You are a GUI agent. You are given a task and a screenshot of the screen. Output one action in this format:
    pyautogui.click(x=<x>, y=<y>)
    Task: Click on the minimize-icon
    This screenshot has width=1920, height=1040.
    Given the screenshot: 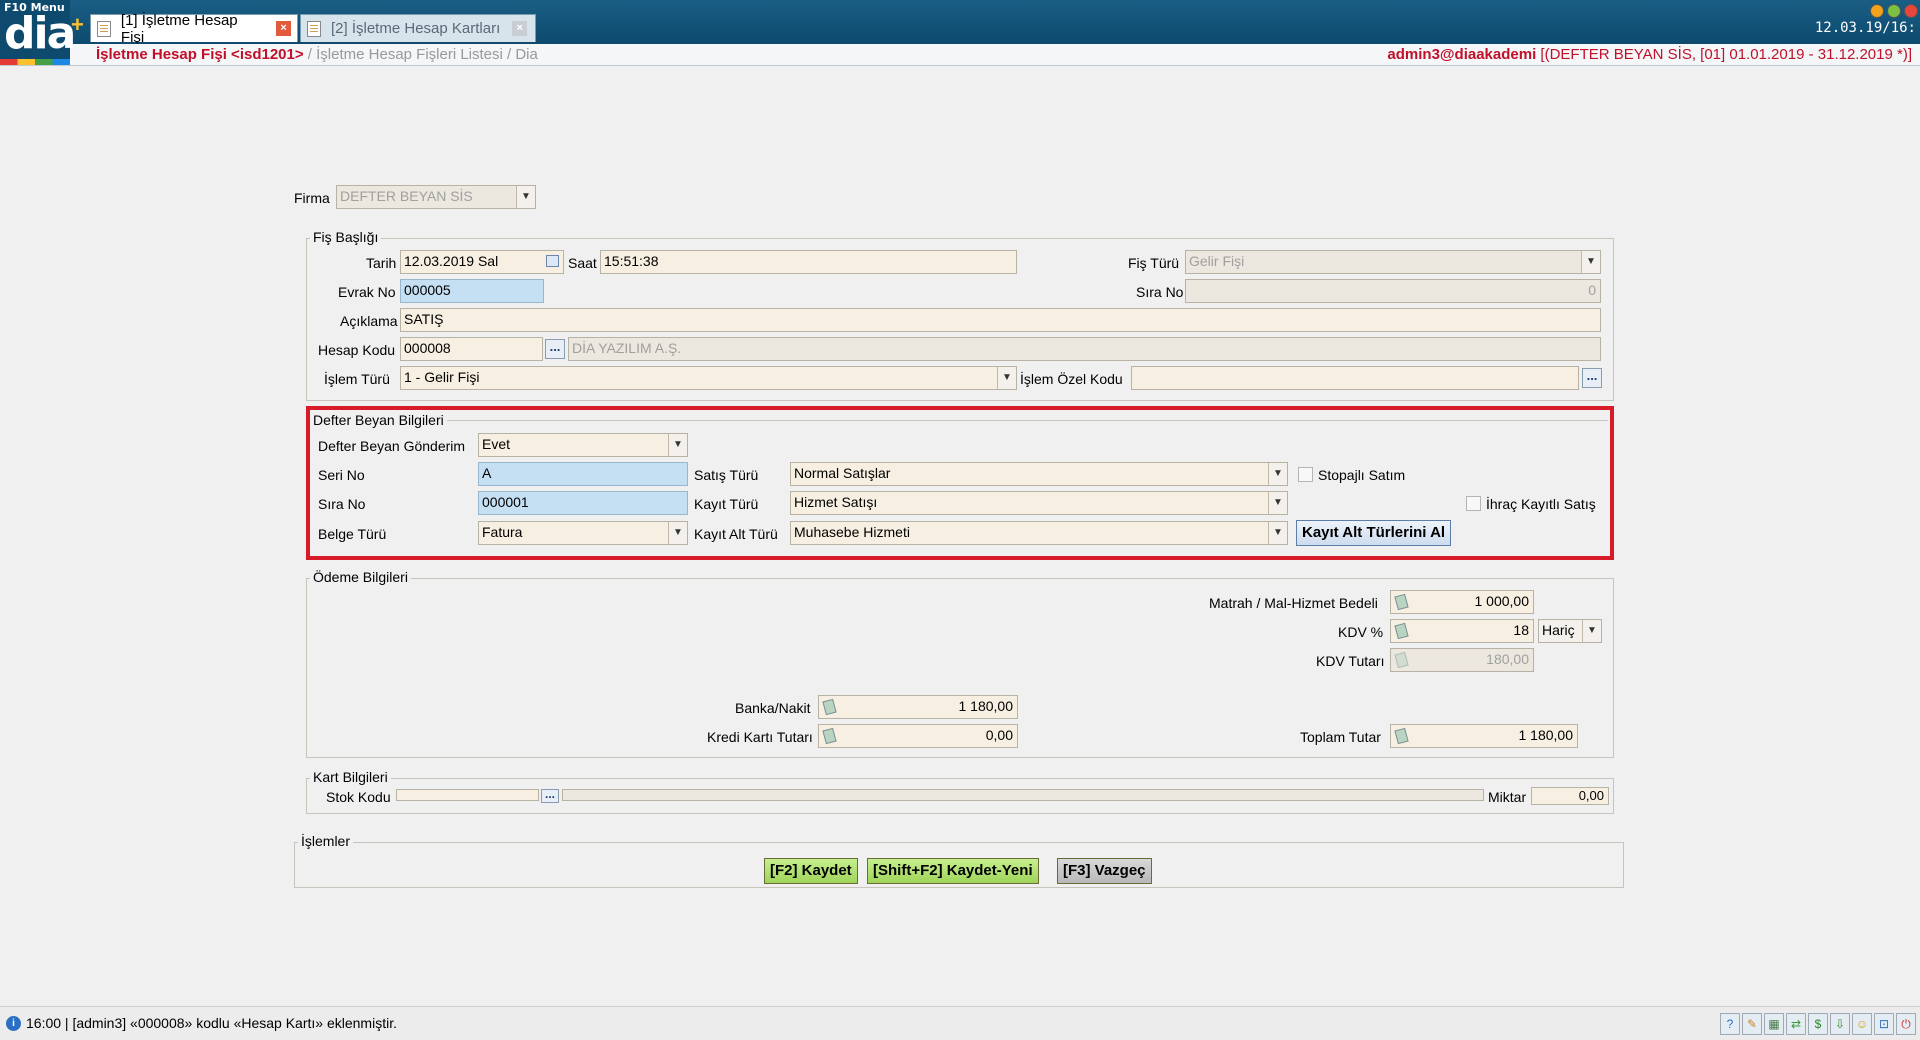 What is the action you would take?
    pyautogui.click(x=1877, y=11)
    